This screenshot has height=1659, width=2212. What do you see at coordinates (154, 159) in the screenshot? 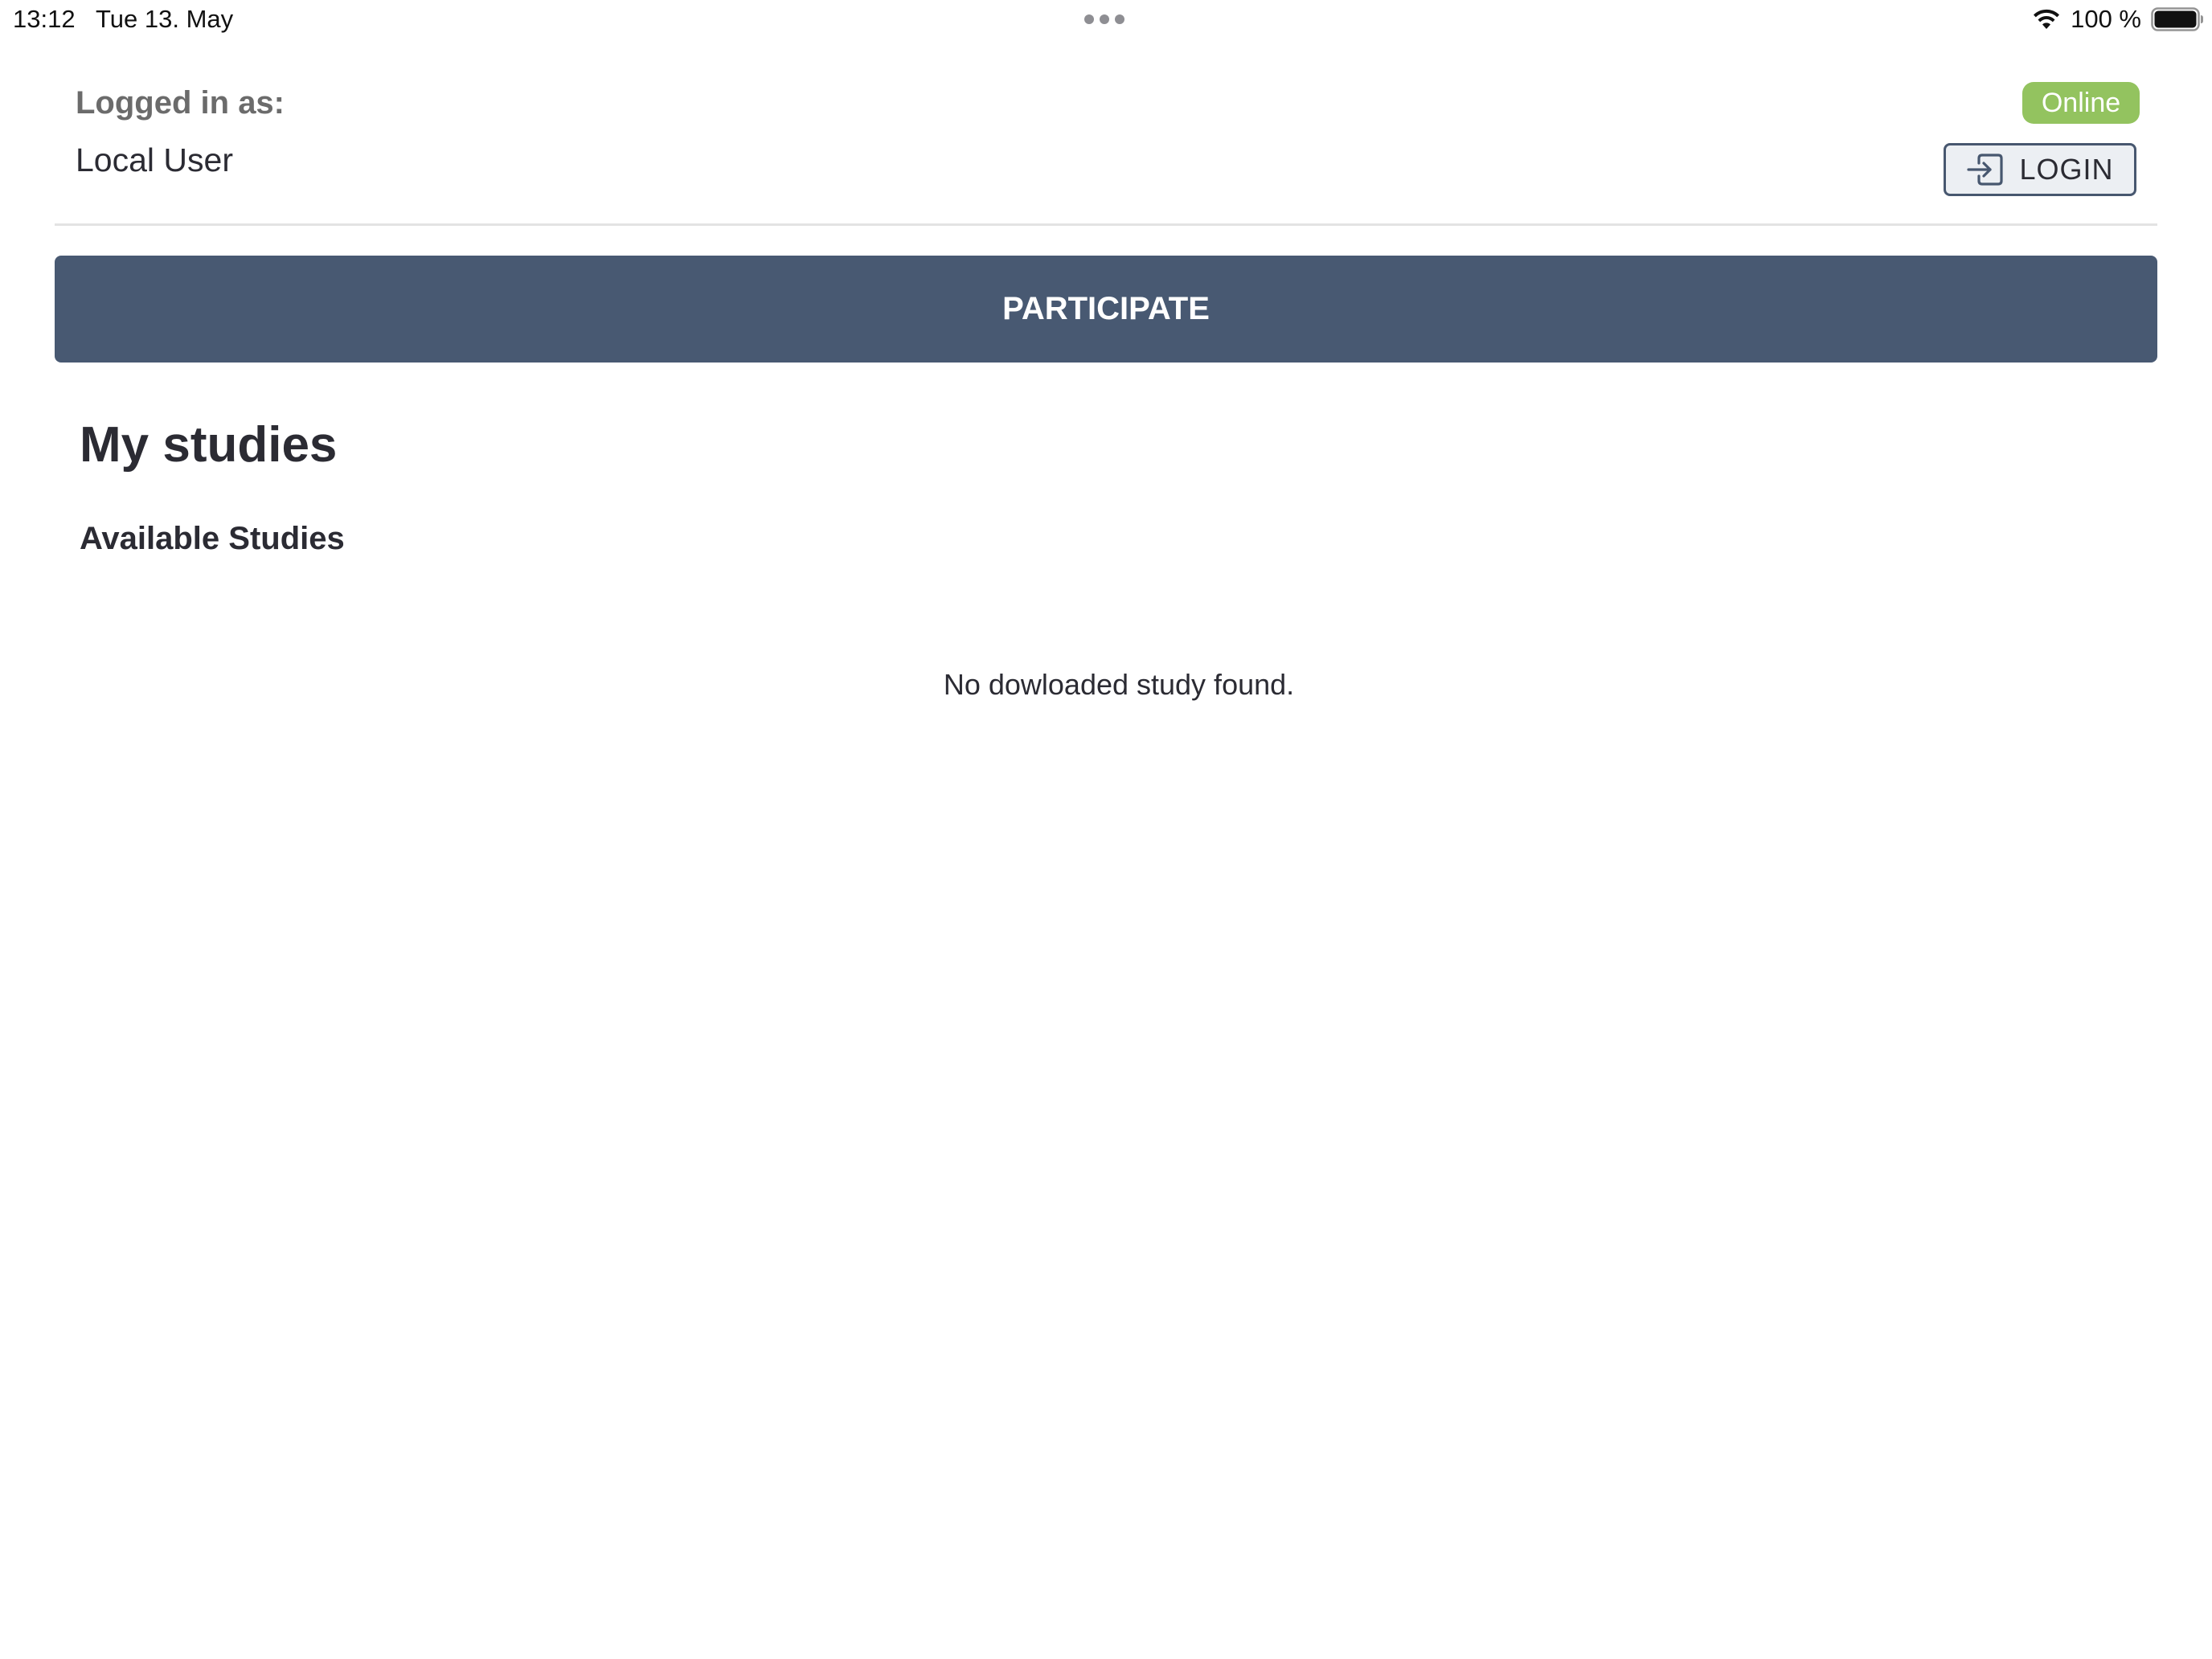
I see `user-name: Local User` at bounding box center [154, 159].